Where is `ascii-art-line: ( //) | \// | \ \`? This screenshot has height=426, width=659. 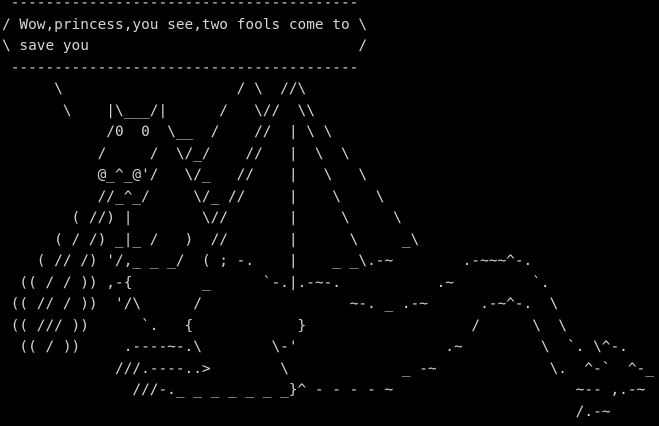 ascii-art-line: ( //) | \// | \ \ is located at coordinates (202, 218).